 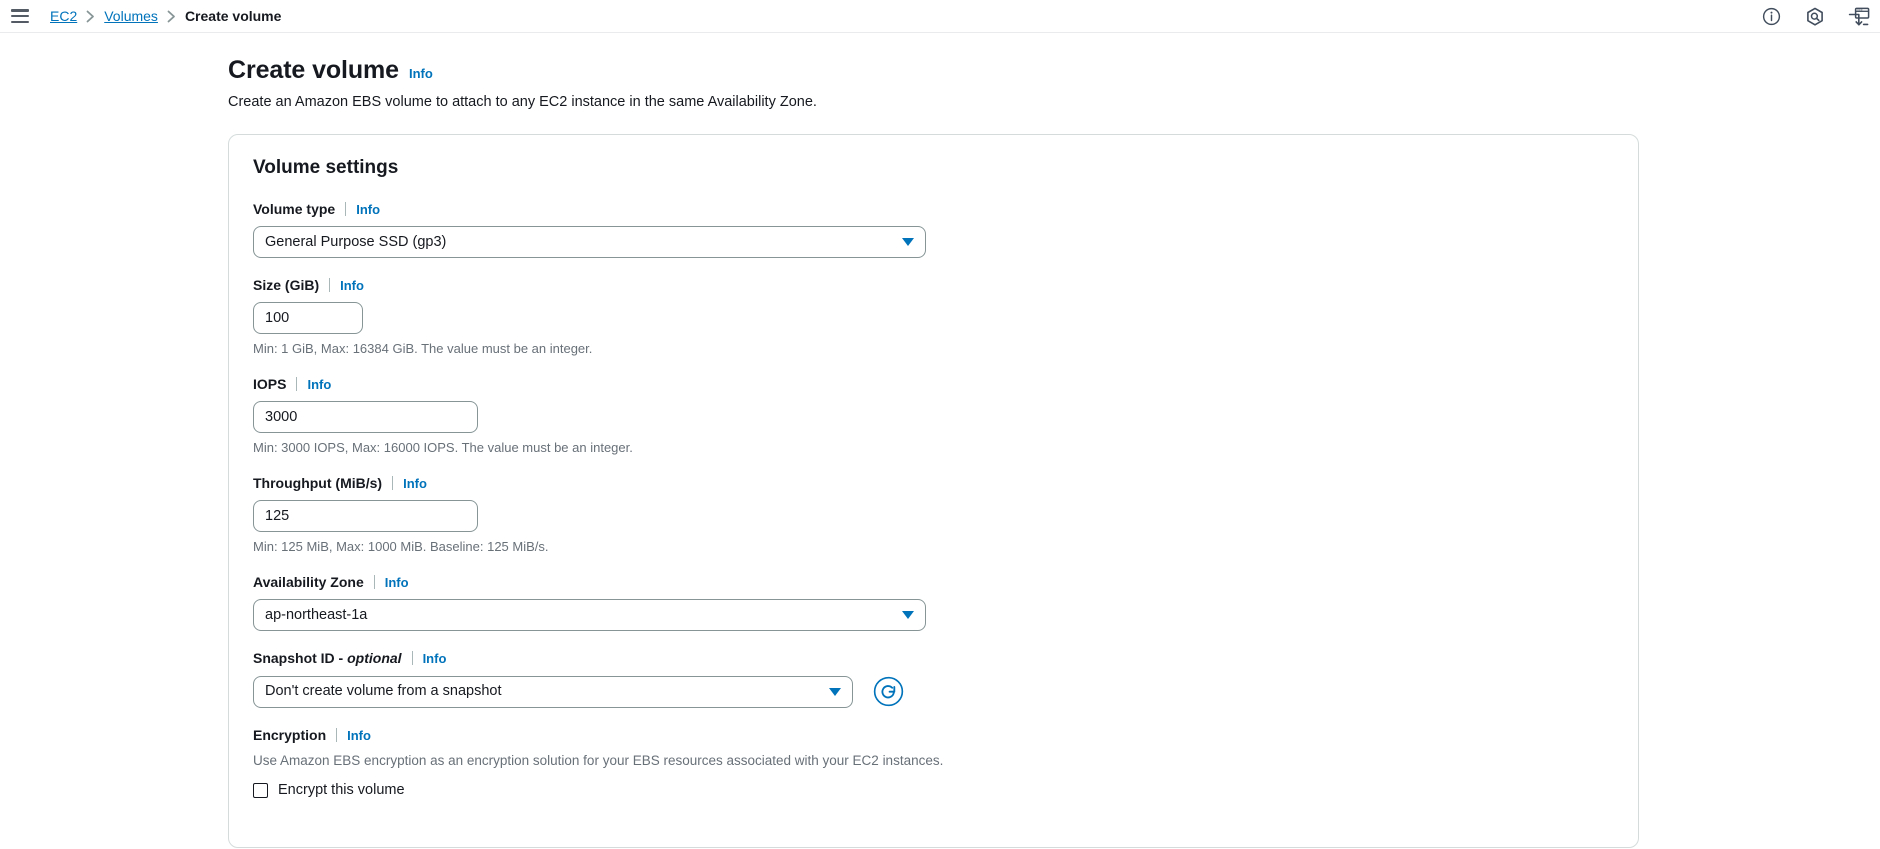 I want to click on info-circle-icon, so click(x=1771, y=17).